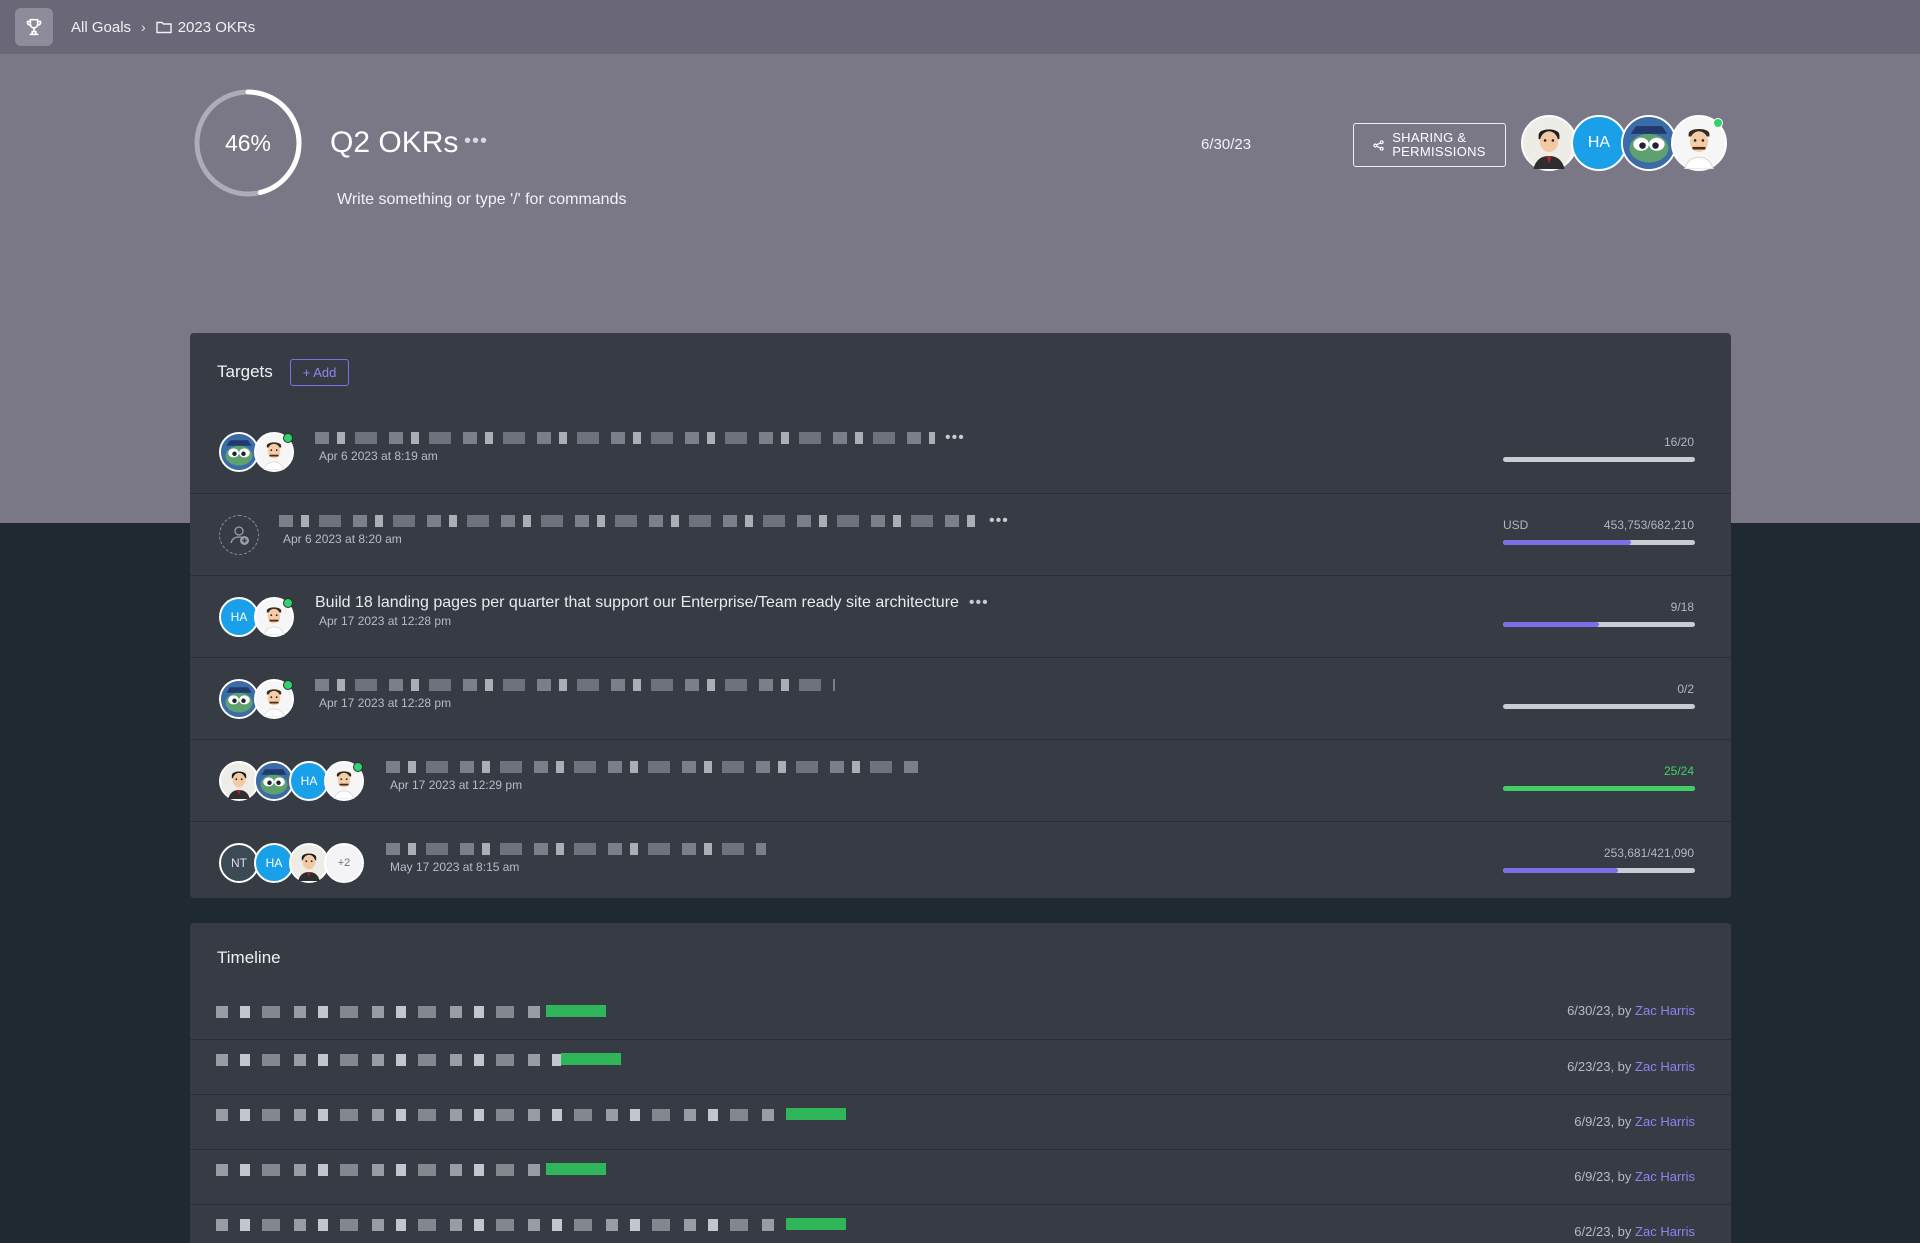 Image resolution: width=1920 pixels, height=1243 pixels. I want to click on timeline-entry: 6/2/23, by Zac Harris, so click(960, 1223).